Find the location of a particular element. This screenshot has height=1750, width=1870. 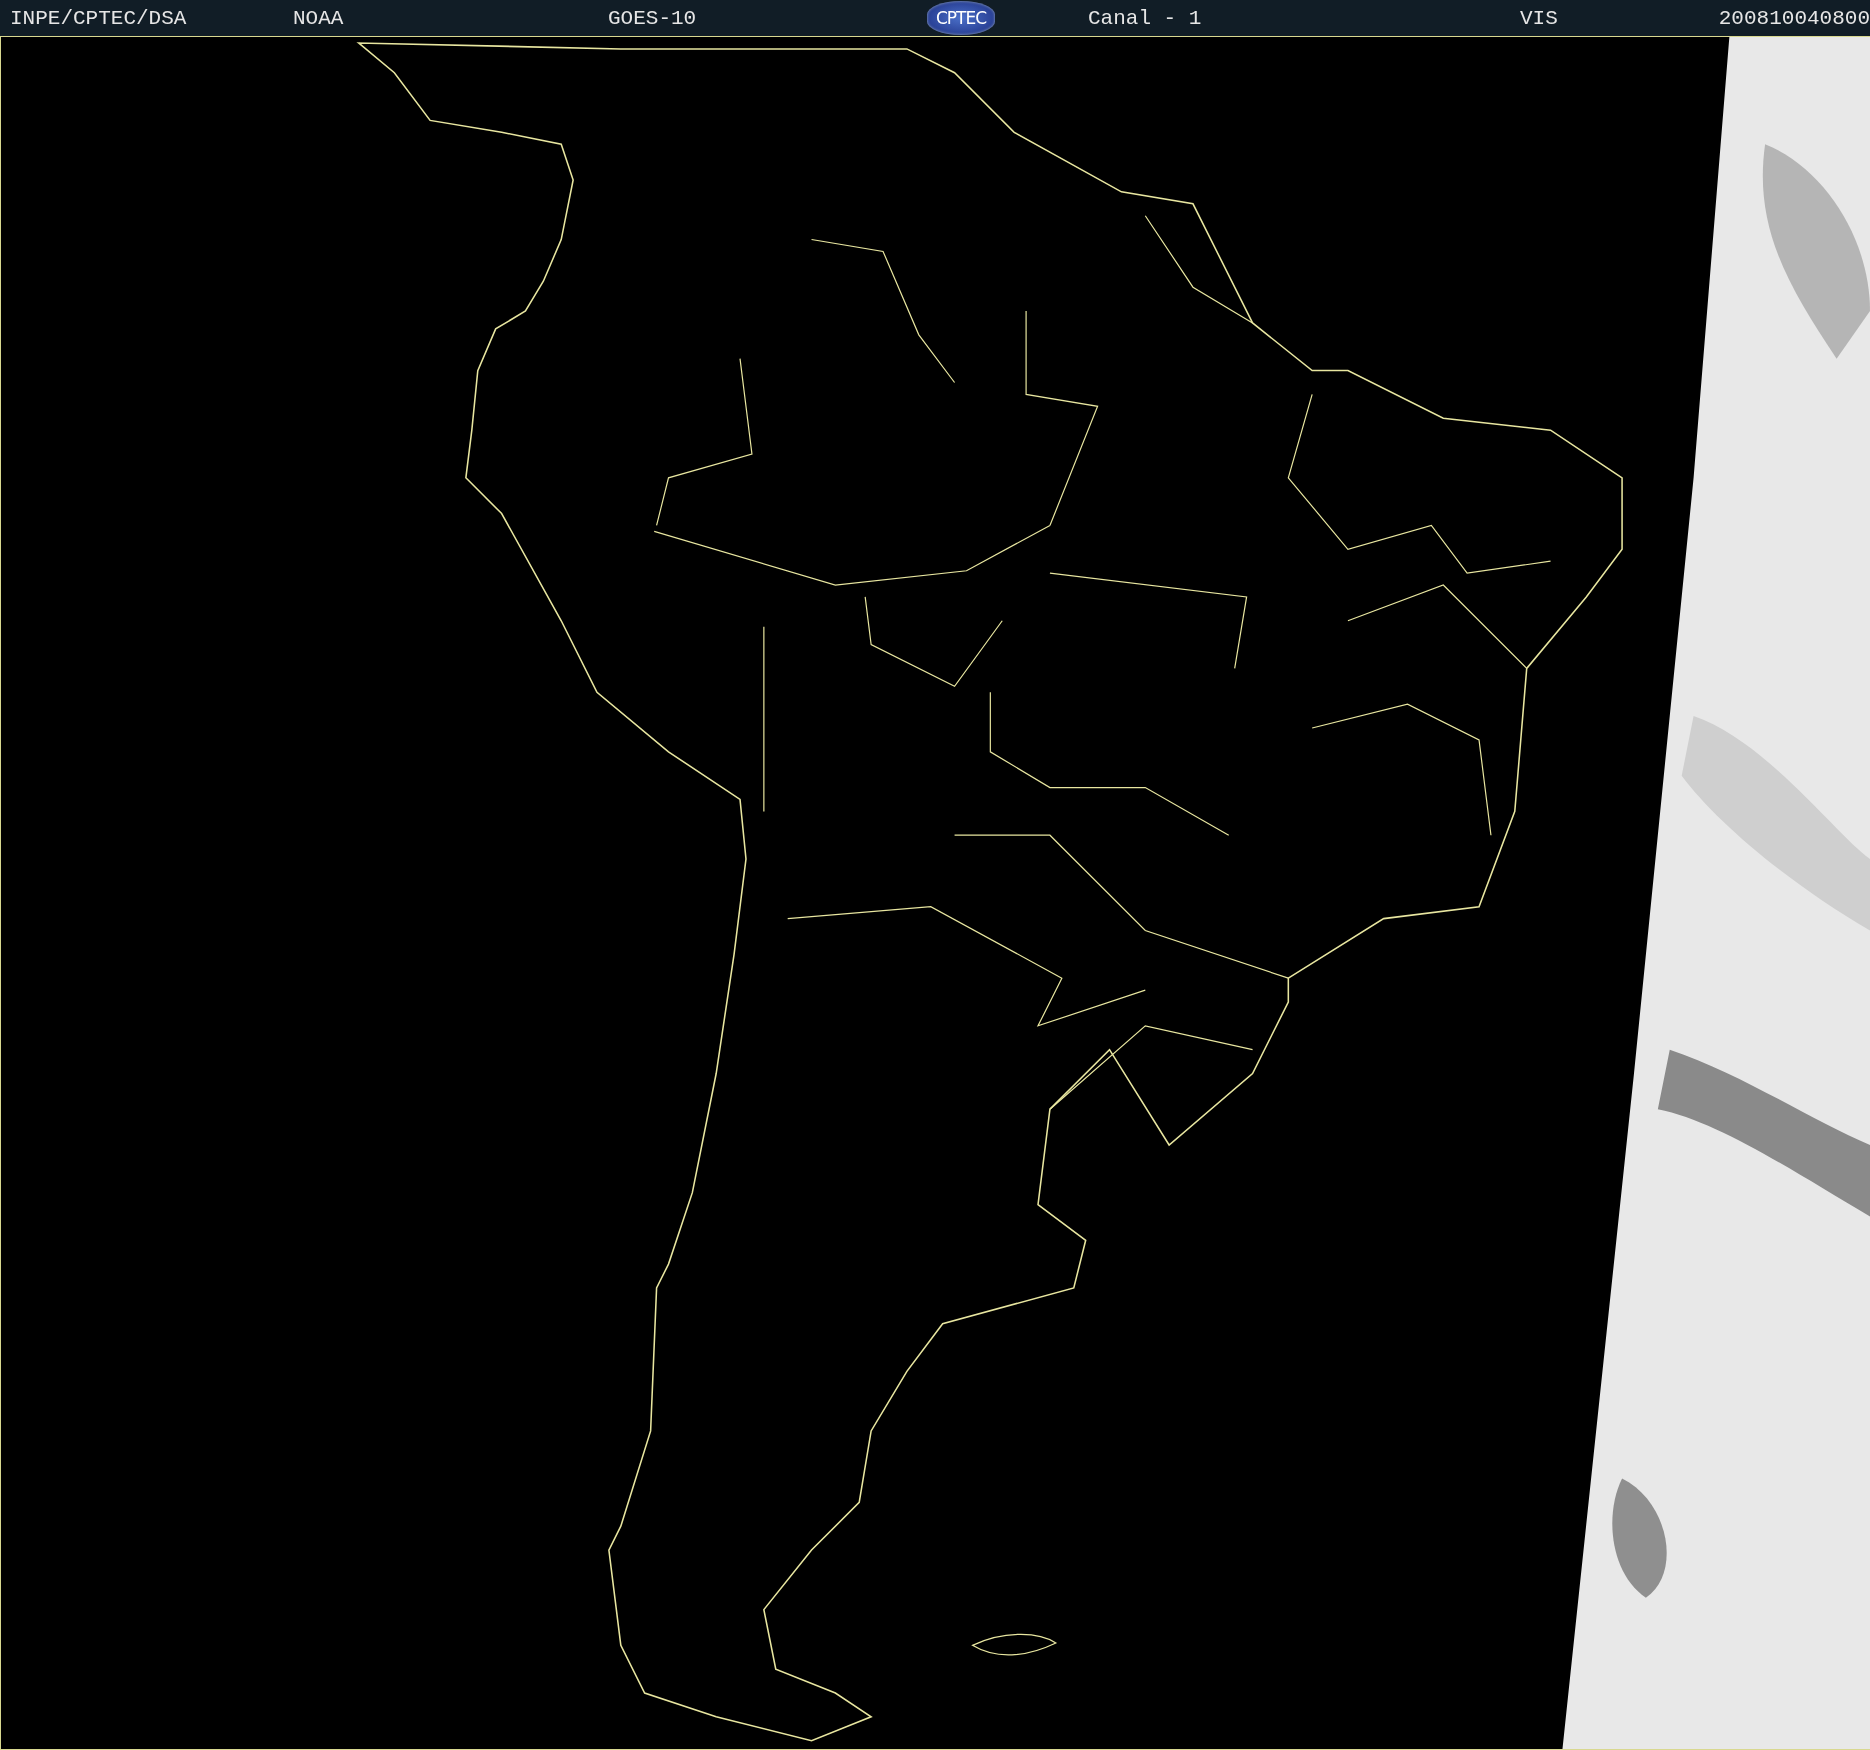

logo: CPTEC is located at coordinates (961, 18).